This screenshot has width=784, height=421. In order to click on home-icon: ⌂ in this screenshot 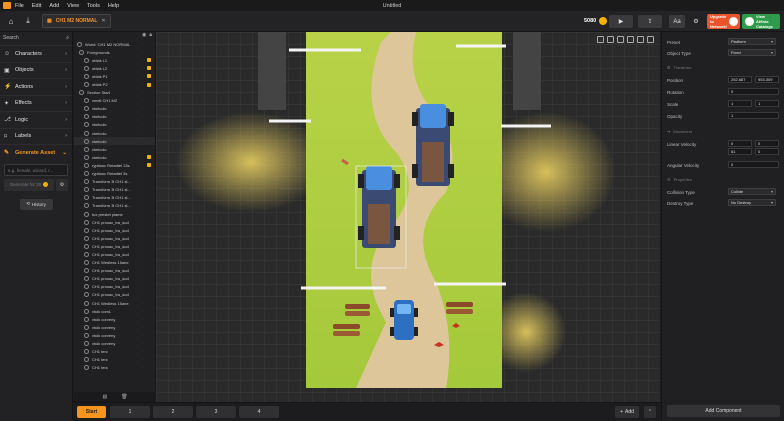, I will do `click(11, 21)`.